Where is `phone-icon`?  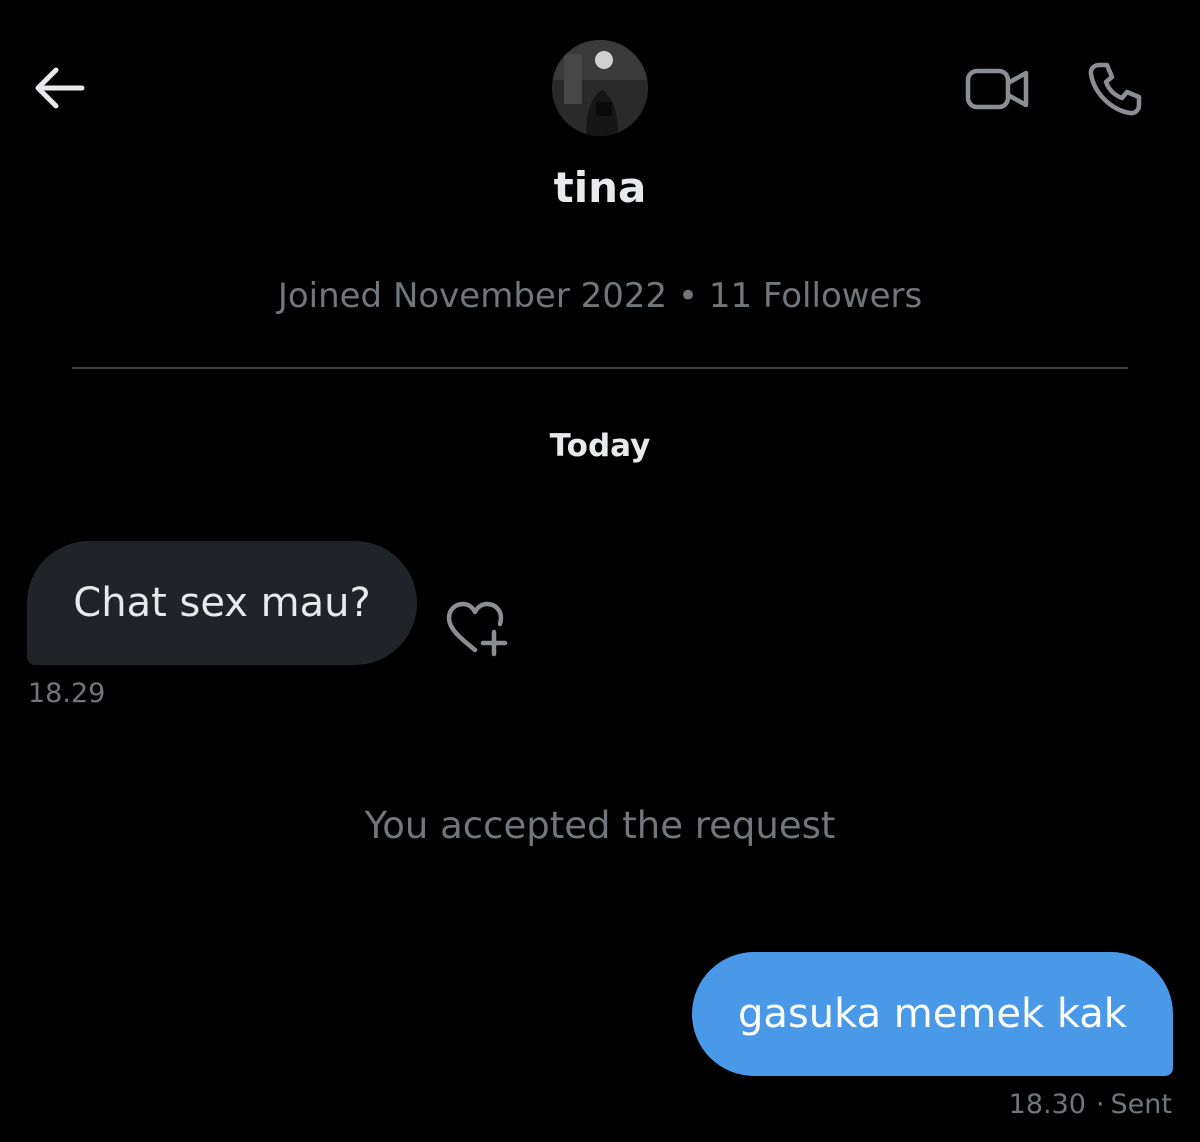 phone-icon is located at coordinates (1115, 89).